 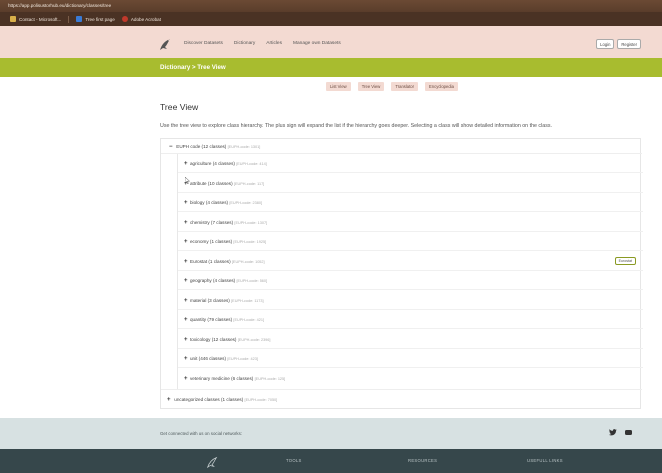 I want to click on tree-node-code: [EUPH-code: 2380], so click(x=246, y=203).